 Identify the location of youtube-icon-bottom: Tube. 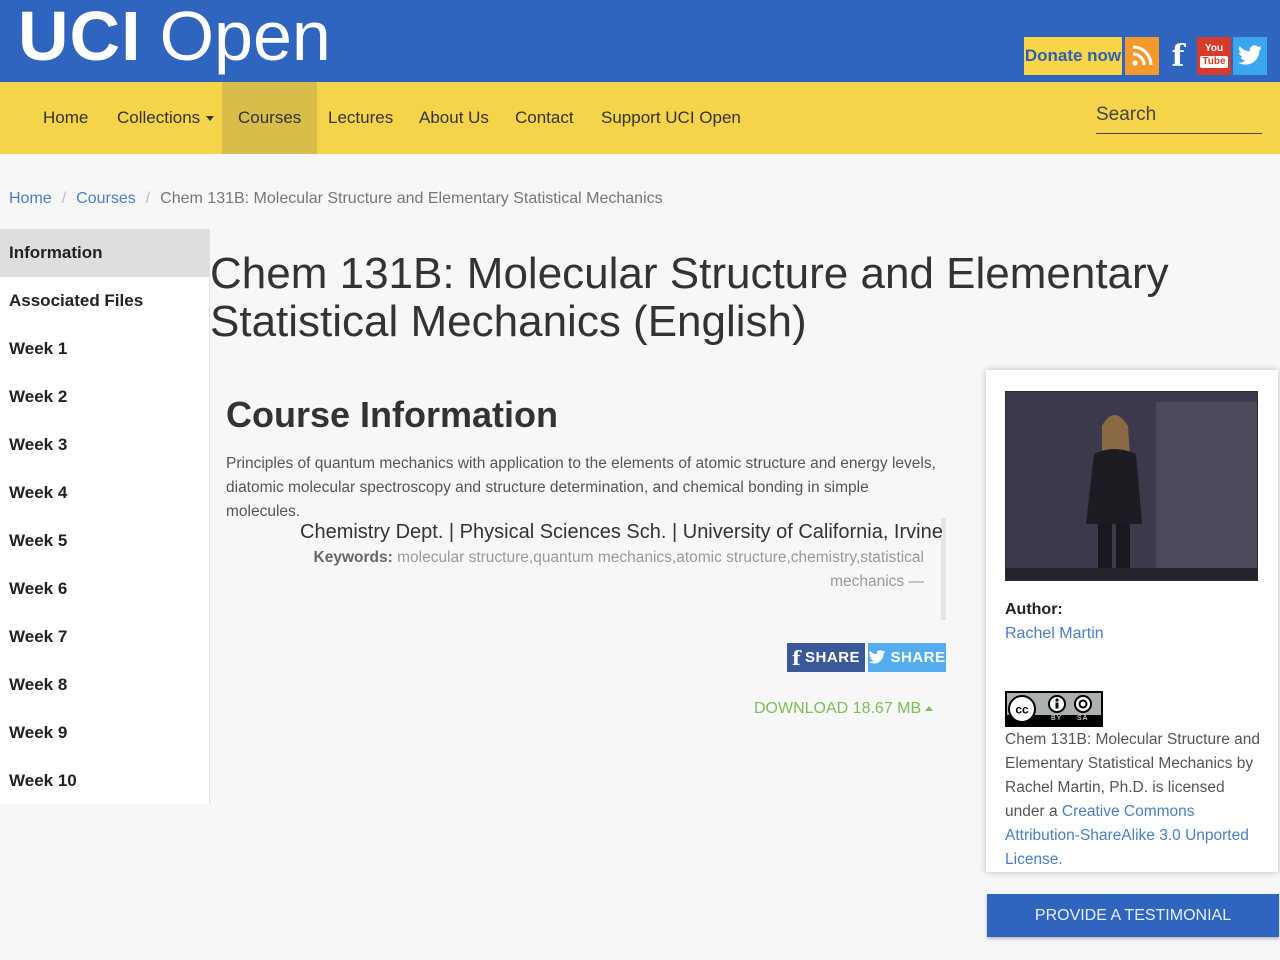
(1214, 62).